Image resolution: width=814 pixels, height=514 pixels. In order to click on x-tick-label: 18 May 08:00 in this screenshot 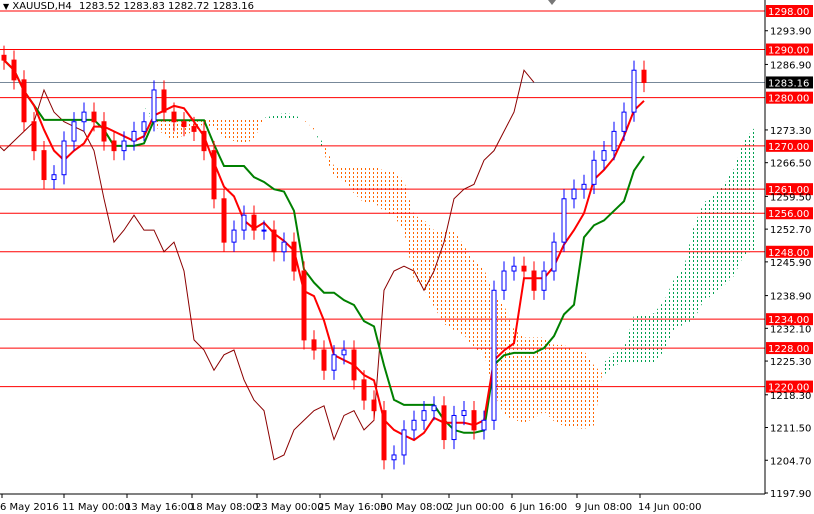, I will do `click(224, 507)`.